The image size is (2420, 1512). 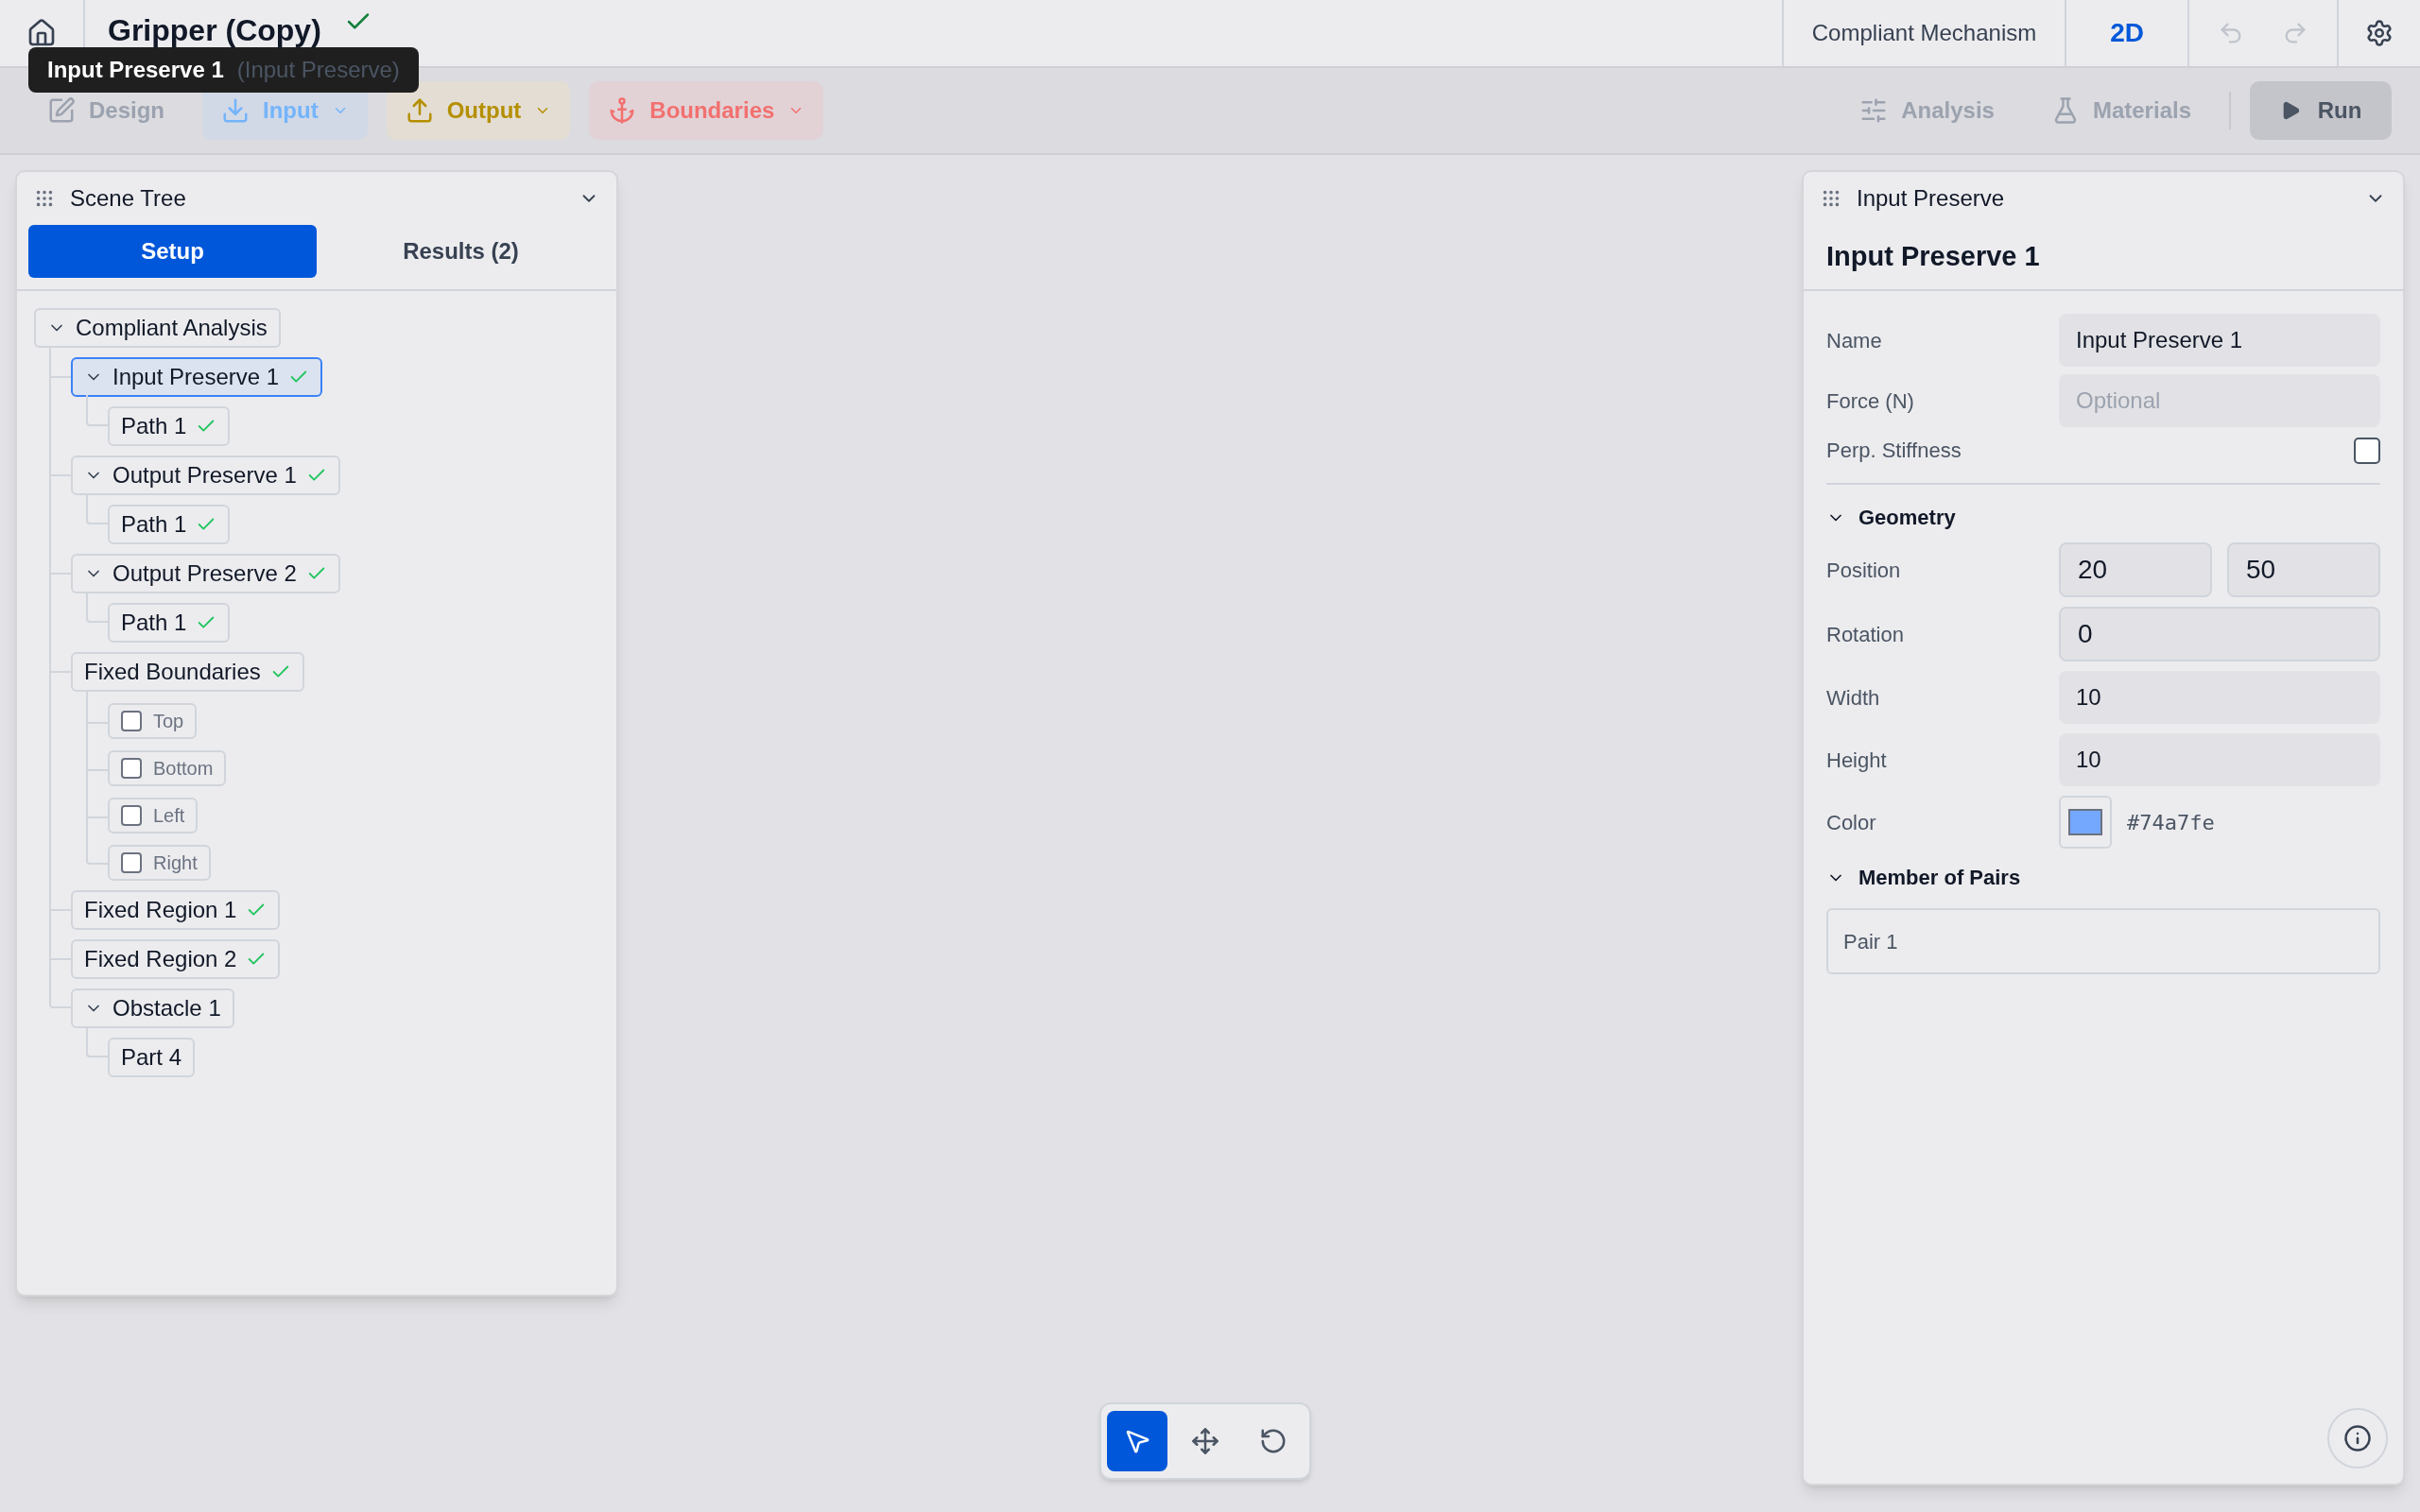 I want to click on section-header: Member of Pairs, so click(x=2103, y=877).